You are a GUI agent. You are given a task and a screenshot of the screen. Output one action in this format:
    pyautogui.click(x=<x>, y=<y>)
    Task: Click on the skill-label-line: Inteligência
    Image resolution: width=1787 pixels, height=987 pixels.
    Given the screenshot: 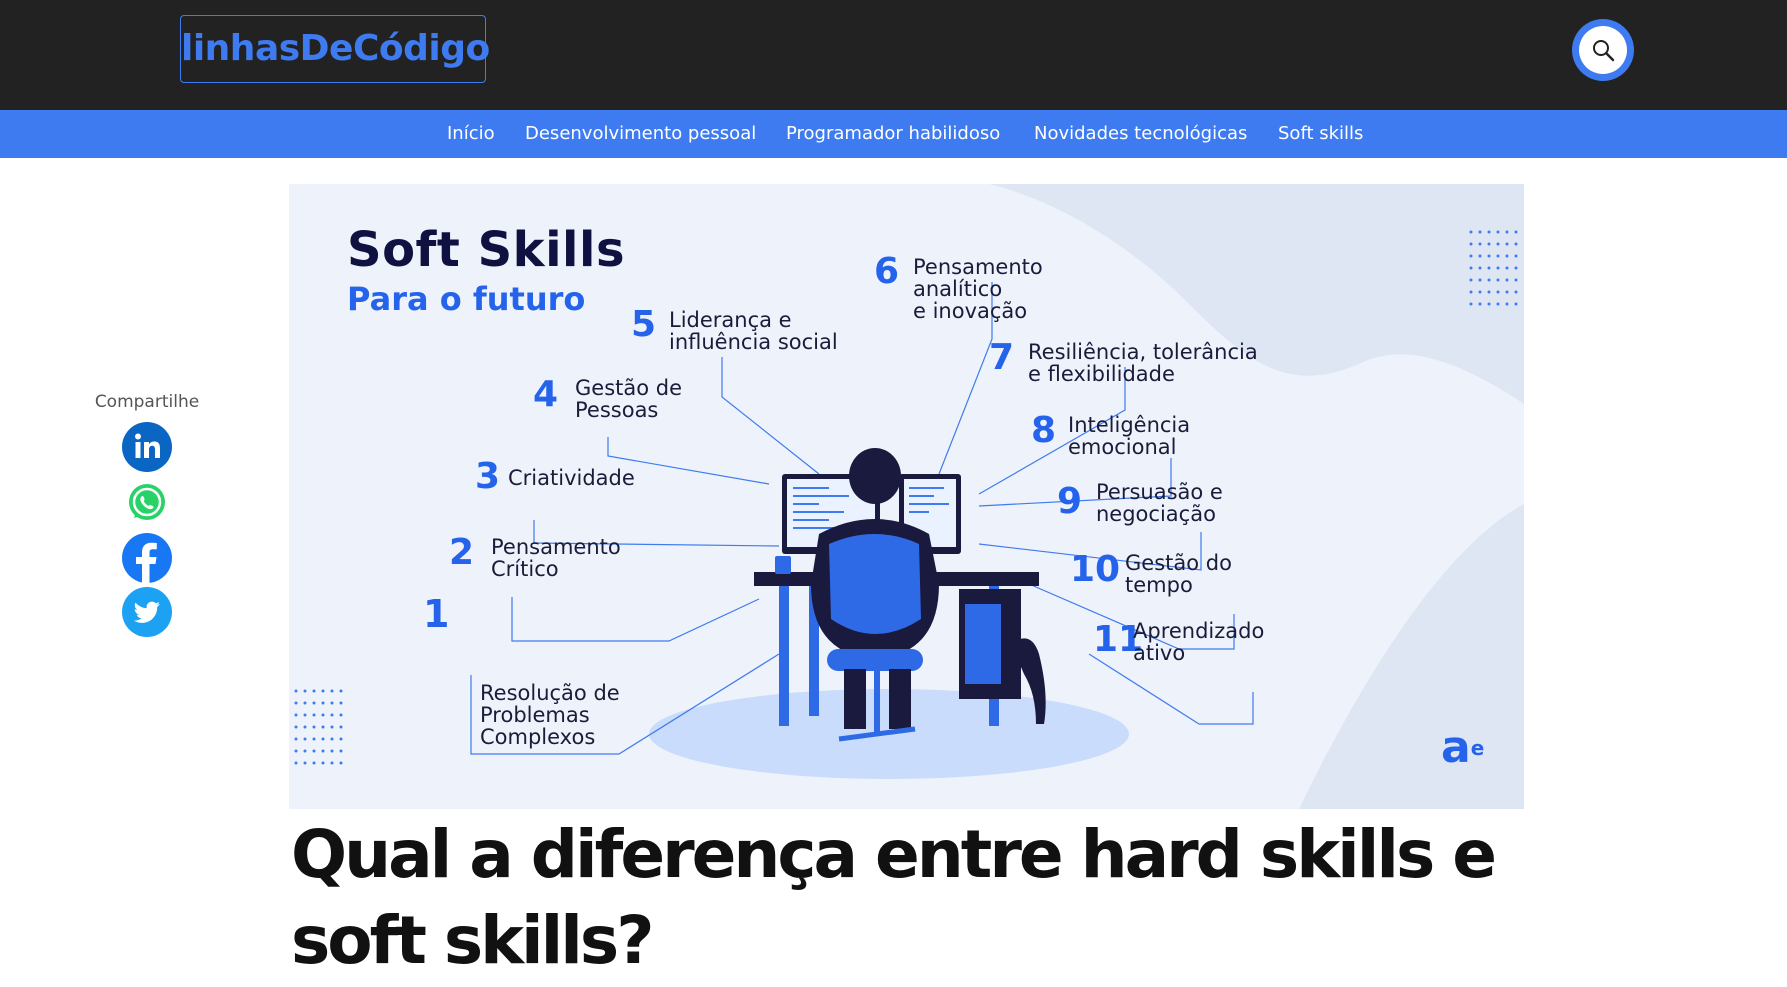 What is the action you would take?
    pyautogui.click(x=1129, y=425)
    